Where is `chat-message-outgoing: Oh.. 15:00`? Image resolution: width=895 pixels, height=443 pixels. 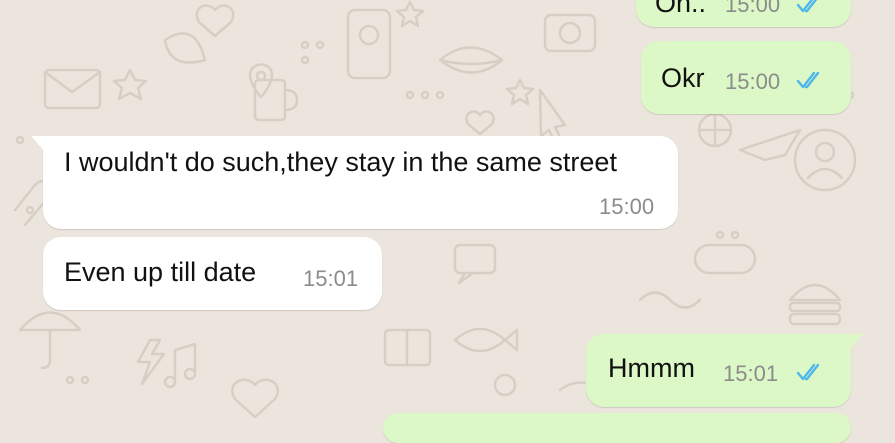 chat-message-outgoing: Oh.. 15:00 is located at coordinates (743, 13).